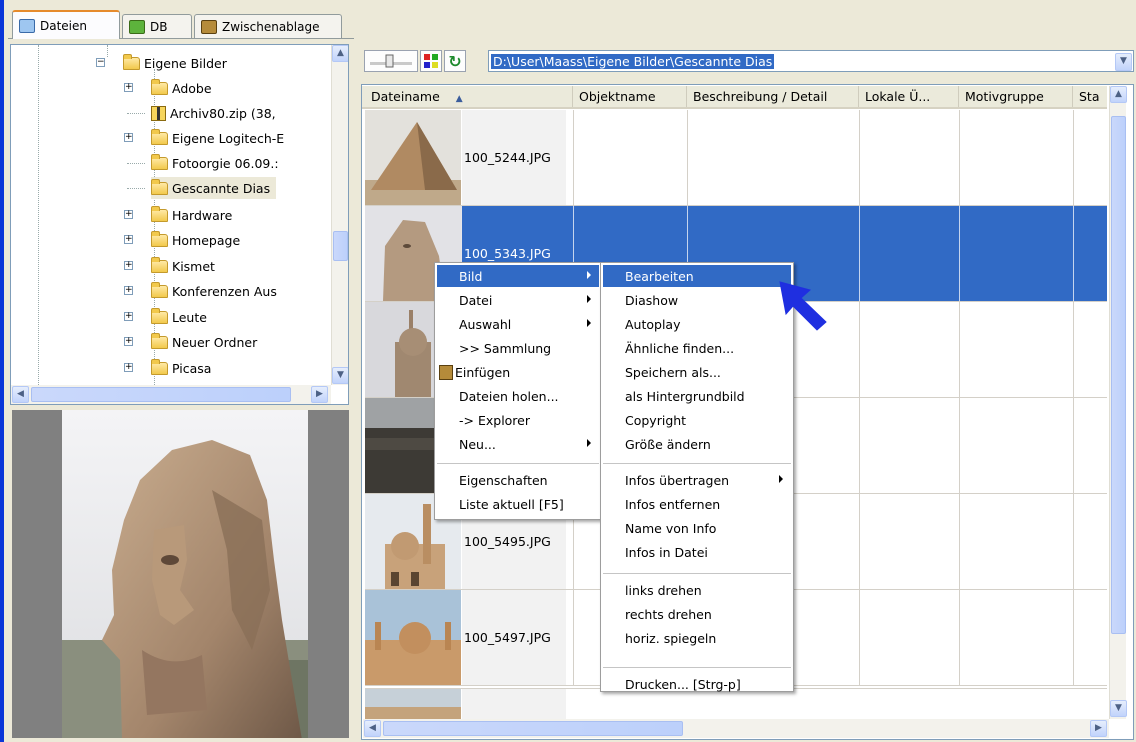  I want to click on submenu-item: als Hintergrundbild, so click(697, 396).